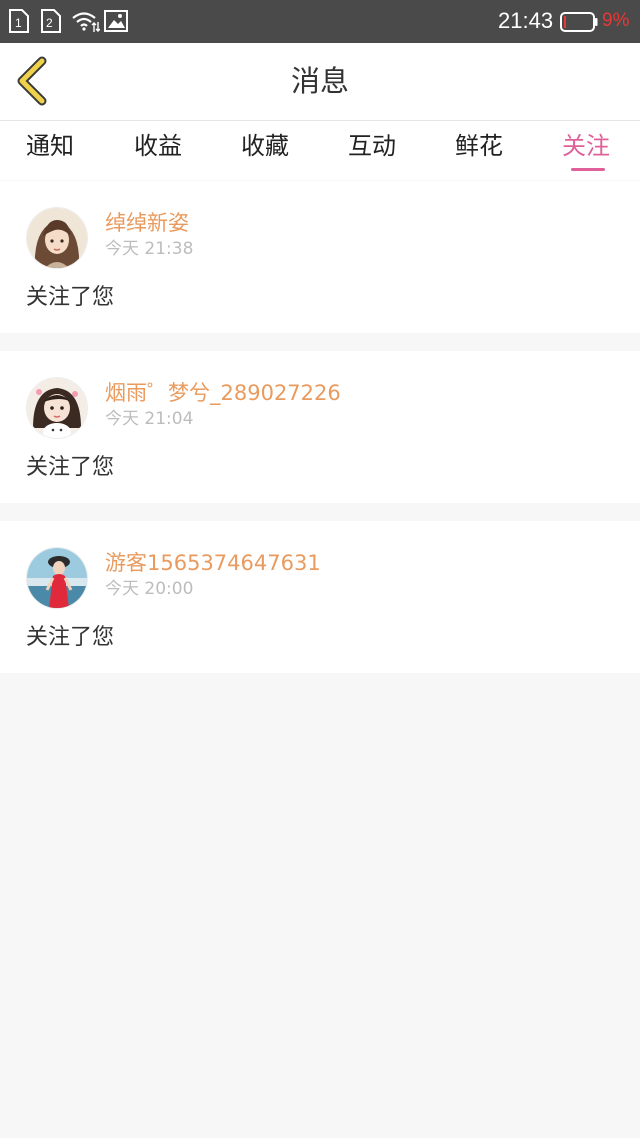 This screenshot has width=640, height=1138. Describe the element at coordinates (149, 589) in the screenshot. I see `timestamp: 今天 20:00` at that location.